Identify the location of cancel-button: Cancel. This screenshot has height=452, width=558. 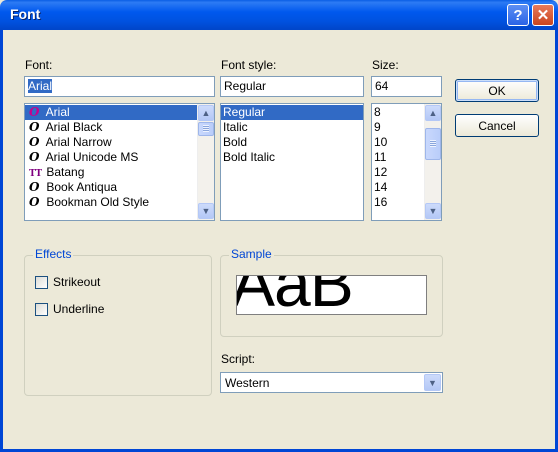
(497, 125).